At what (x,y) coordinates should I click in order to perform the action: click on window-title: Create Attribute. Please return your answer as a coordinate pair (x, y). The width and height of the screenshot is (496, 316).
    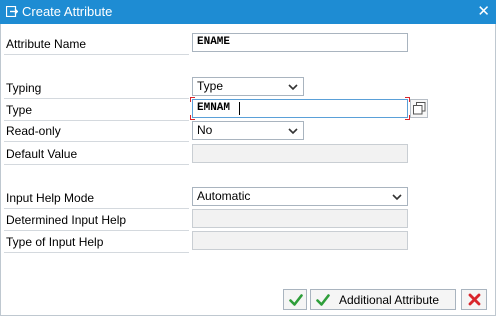
    Looking at the image, I should click on (67, 11).